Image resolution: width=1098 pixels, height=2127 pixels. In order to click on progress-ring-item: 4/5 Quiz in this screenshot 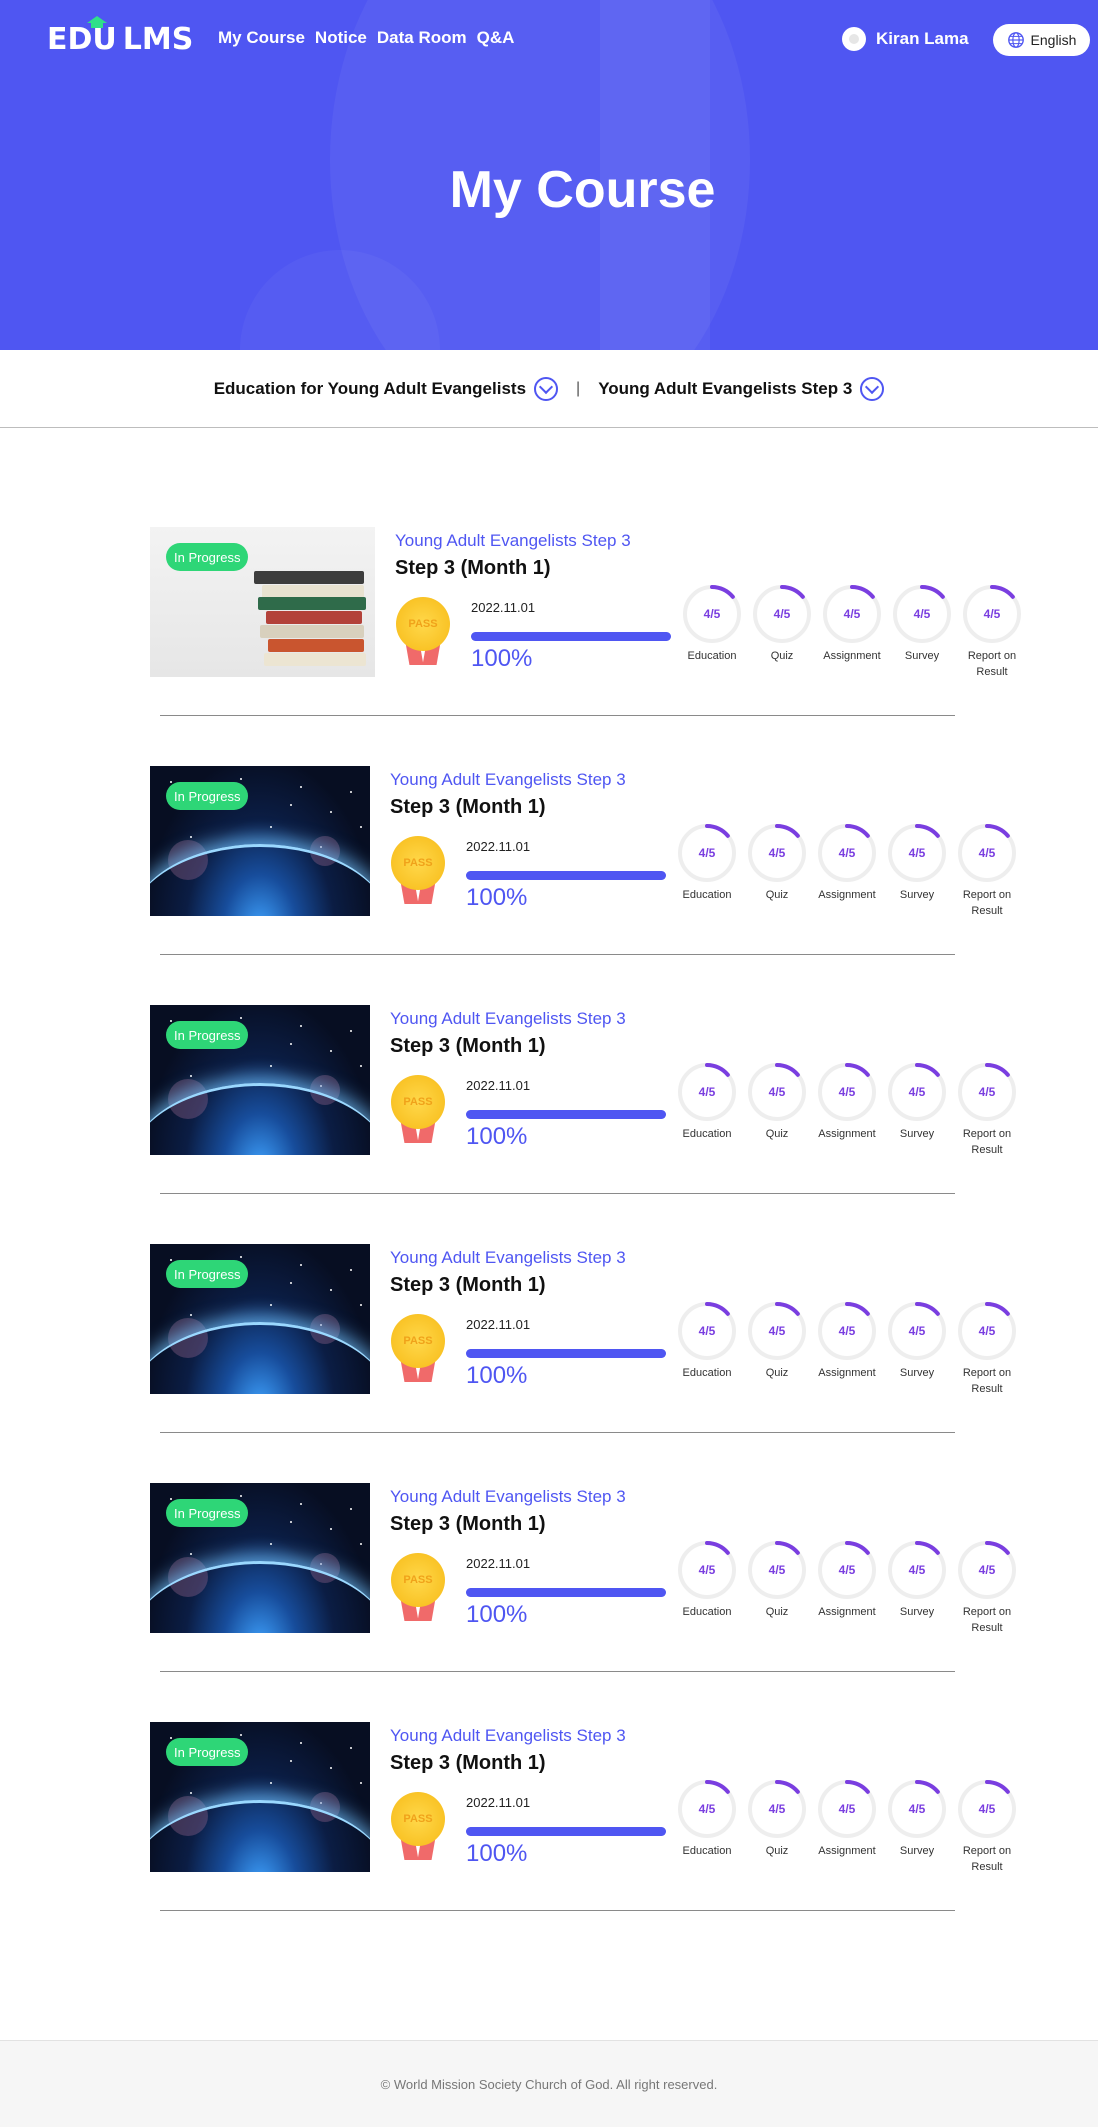, I will do `click(777, 1588)`.